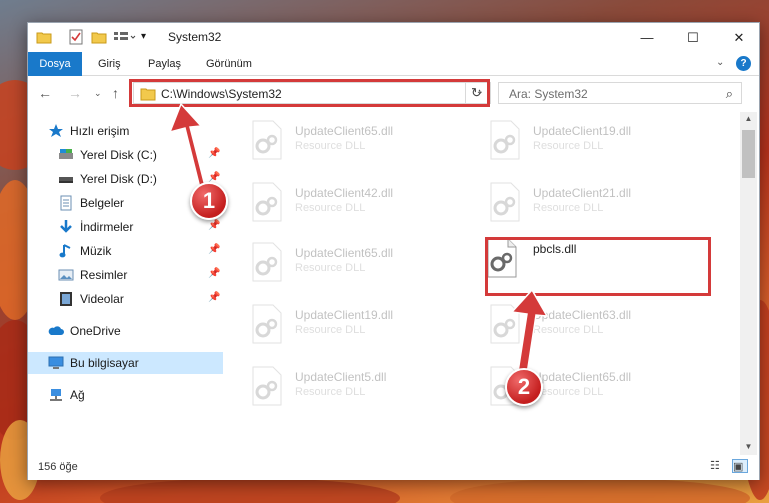 Image resolution: width=769 pixels, height=503 pixels. I want to click on step-2-badge: 2, so click(524, 387).